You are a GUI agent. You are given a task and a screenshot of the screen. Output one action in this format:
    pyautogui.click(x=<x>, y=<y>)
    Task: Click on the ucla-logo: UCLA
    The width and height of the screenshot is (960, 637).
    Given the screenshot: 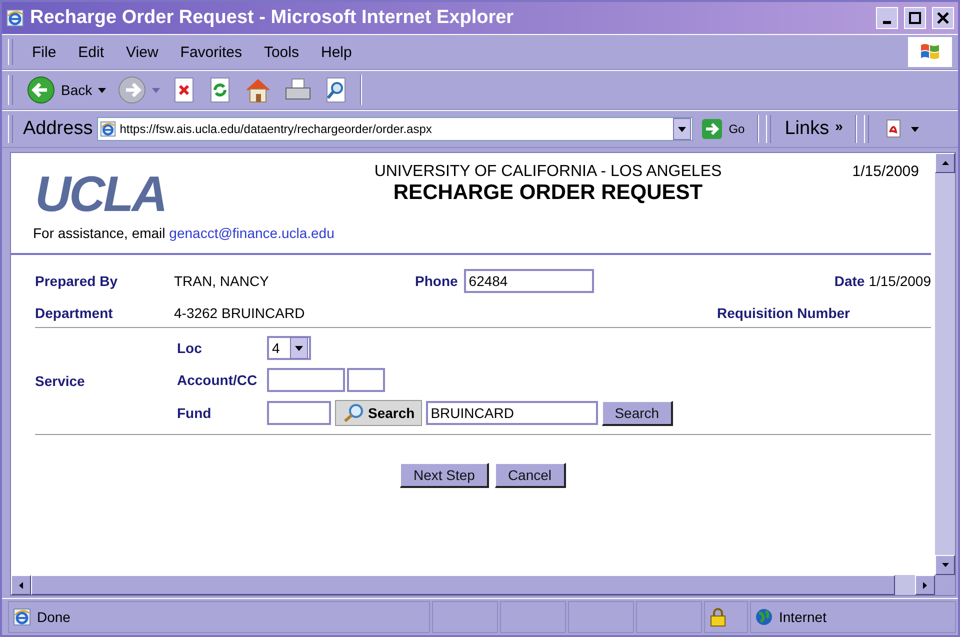 What is the action you would take?
    pyautogui.click(x=101, y=194)
    